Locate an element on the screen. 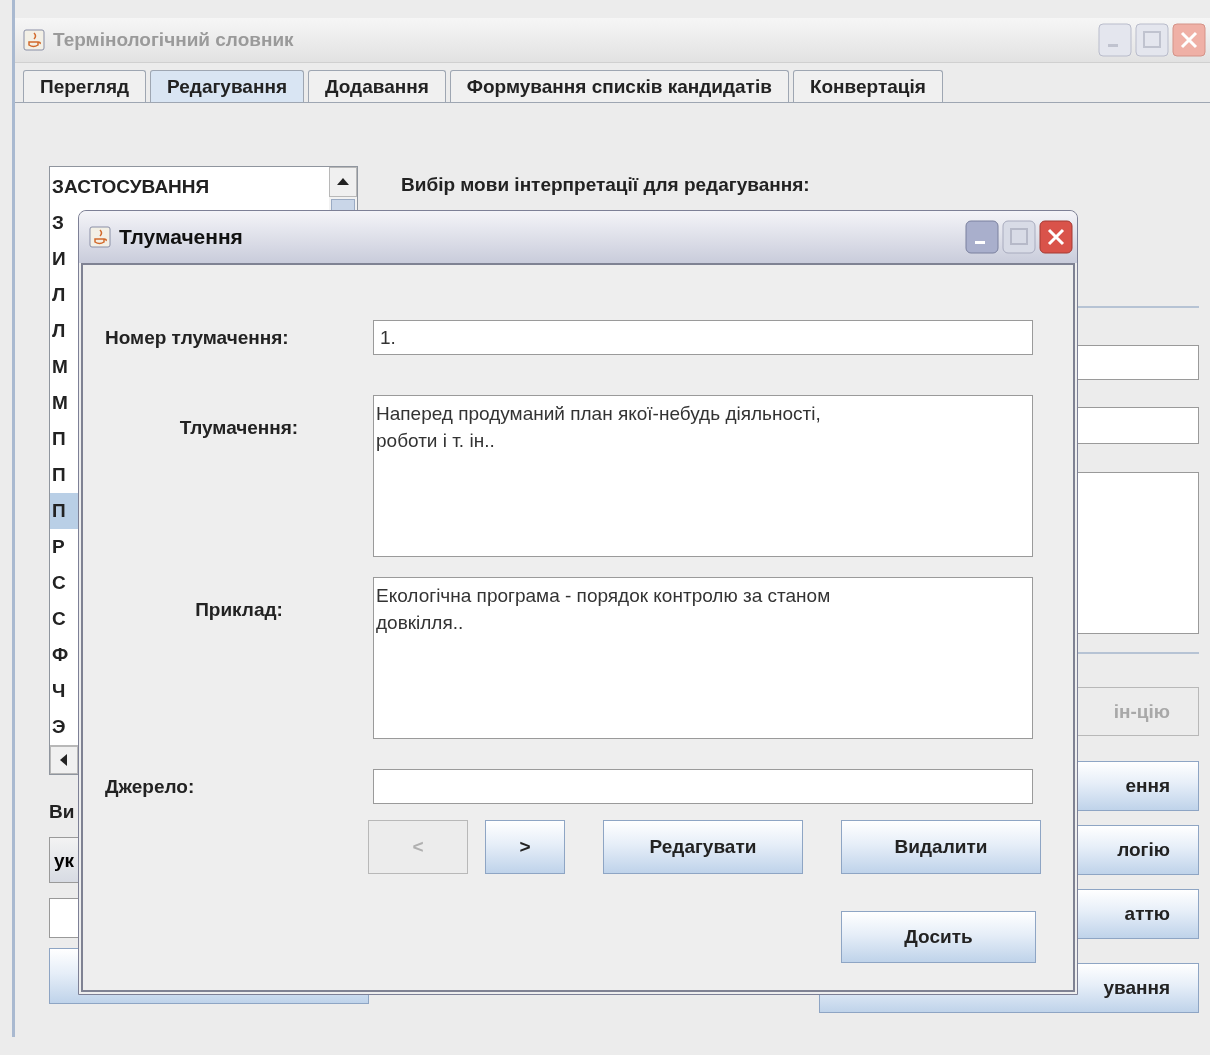 The height and width of the screenshot is (1055, 1210). minimize-icon is located at coordinates (982, 237).